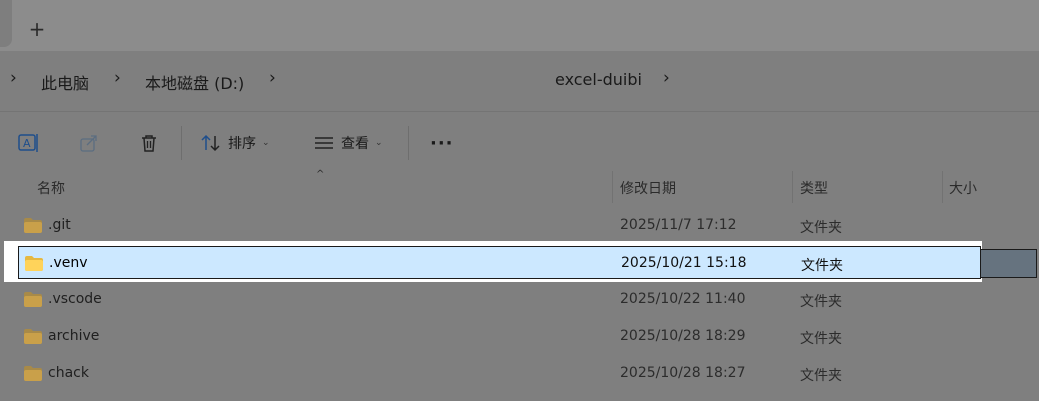 Image resolution: width=1039 pixels, height=401 pixels. I want to click on file-name: archive, so click(74, 336).